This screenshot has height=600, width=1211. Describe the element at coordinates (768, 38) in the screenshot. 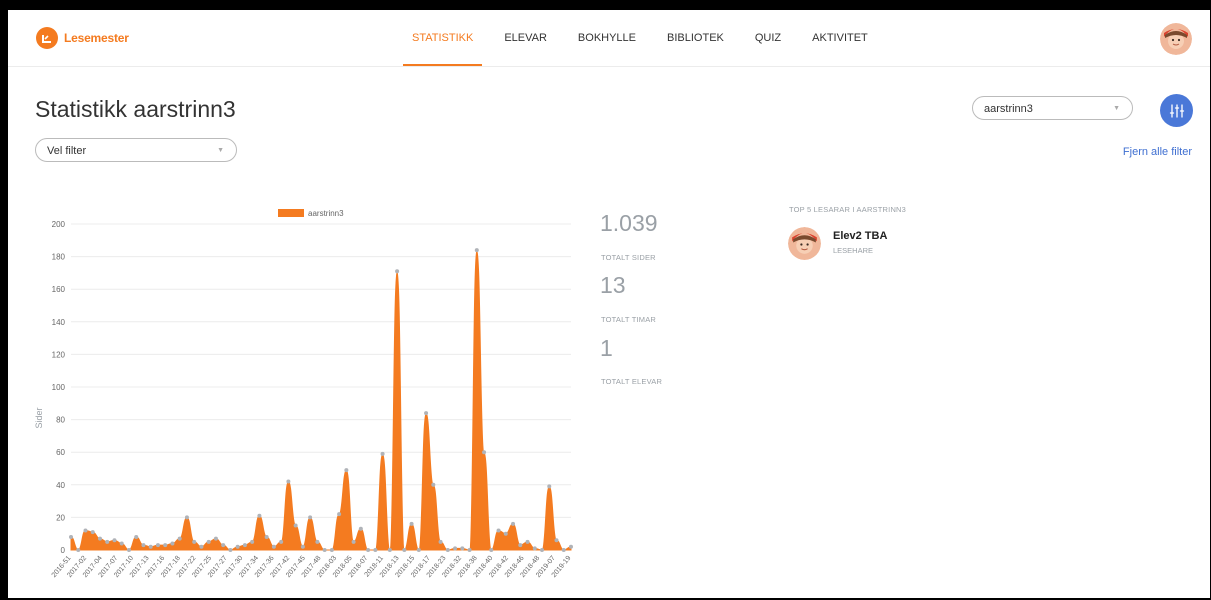

I see `nav-item-quiz: QUIZ` at that location.